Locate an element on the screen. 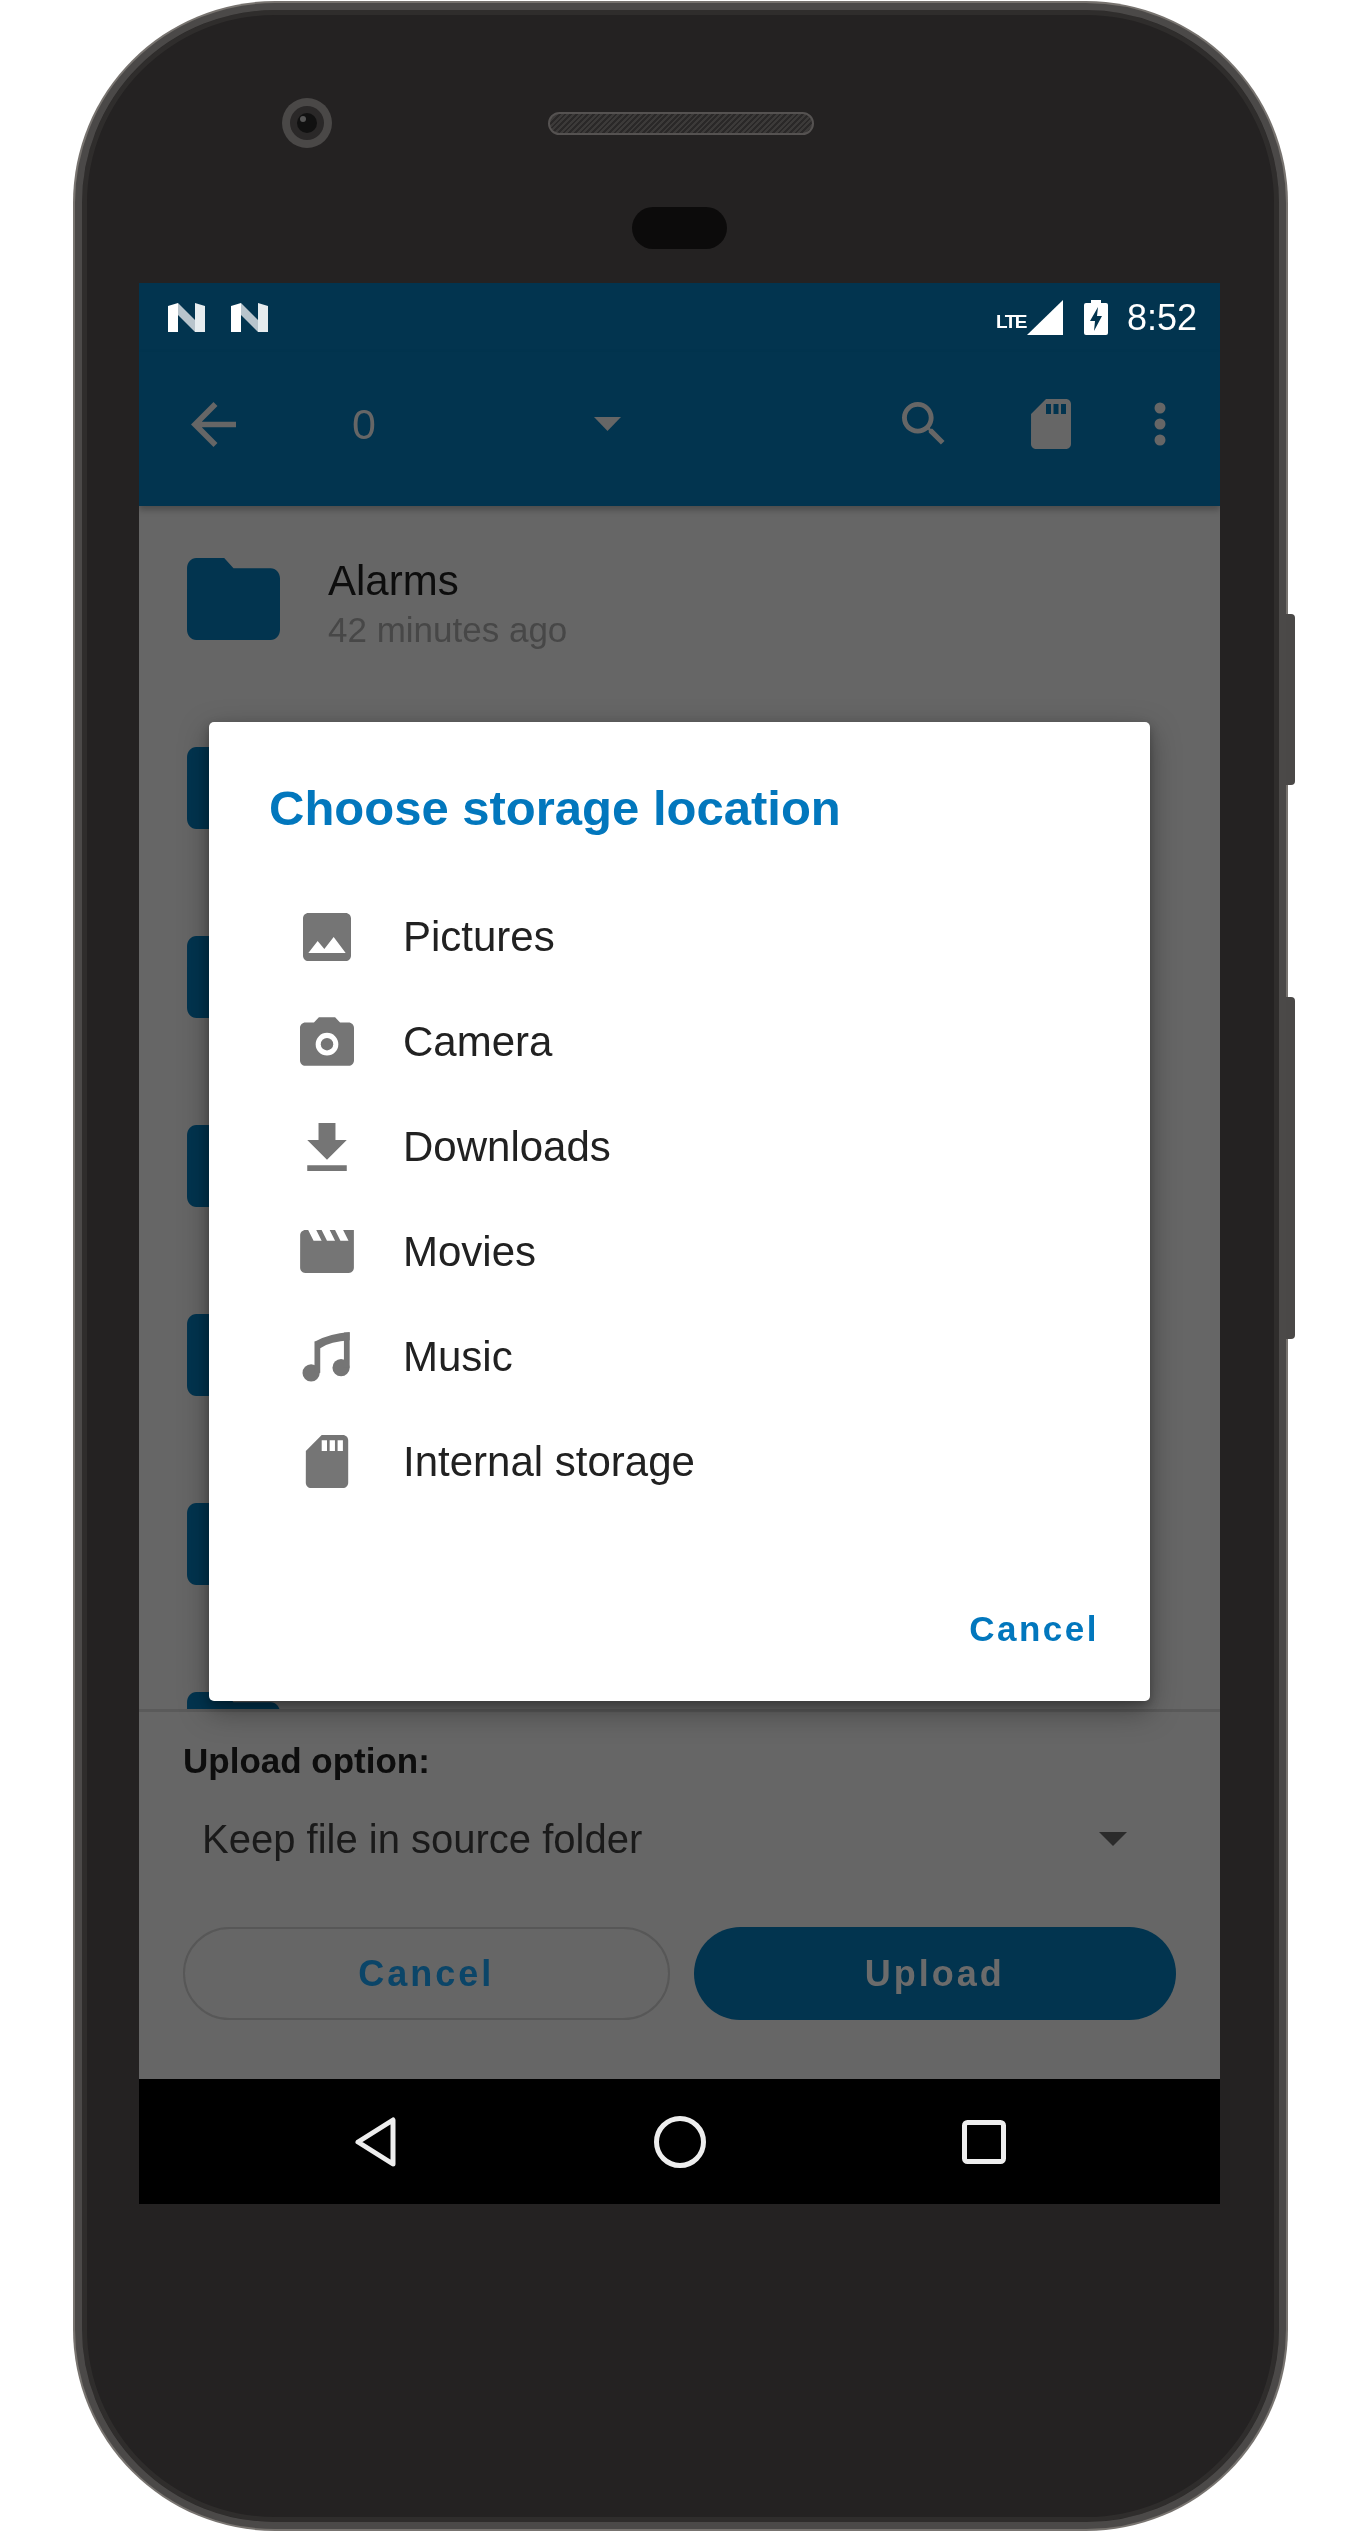  signal-icon is located at coordinates (1044, 317).